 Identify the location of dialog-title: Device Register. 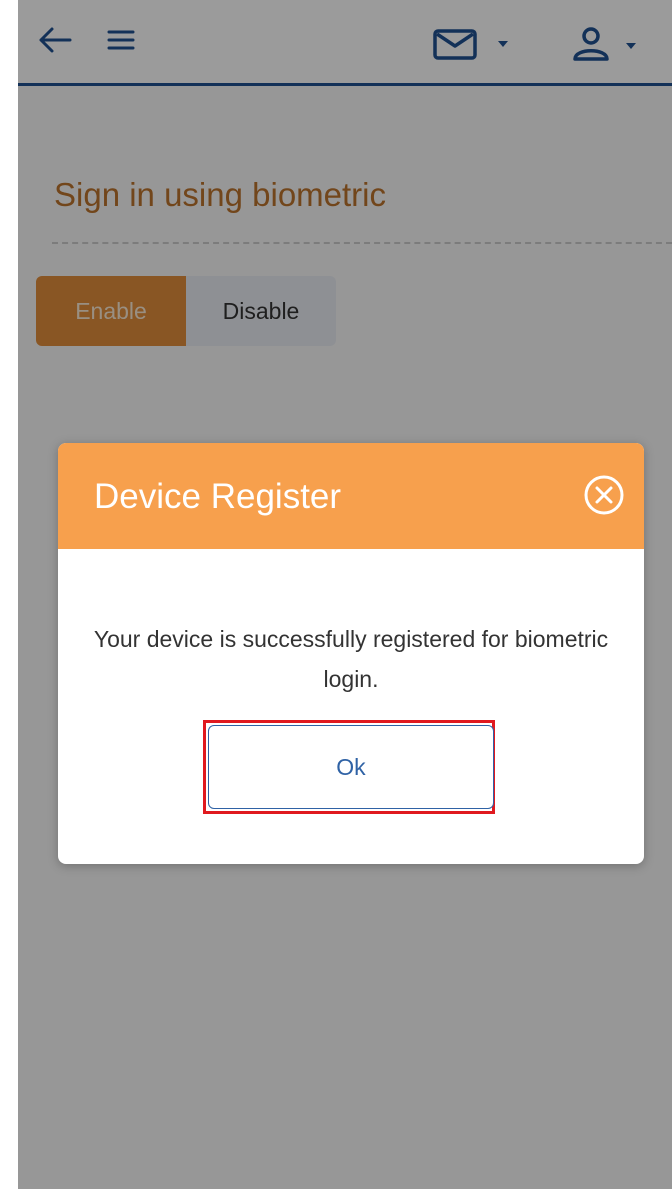
(218, 496).